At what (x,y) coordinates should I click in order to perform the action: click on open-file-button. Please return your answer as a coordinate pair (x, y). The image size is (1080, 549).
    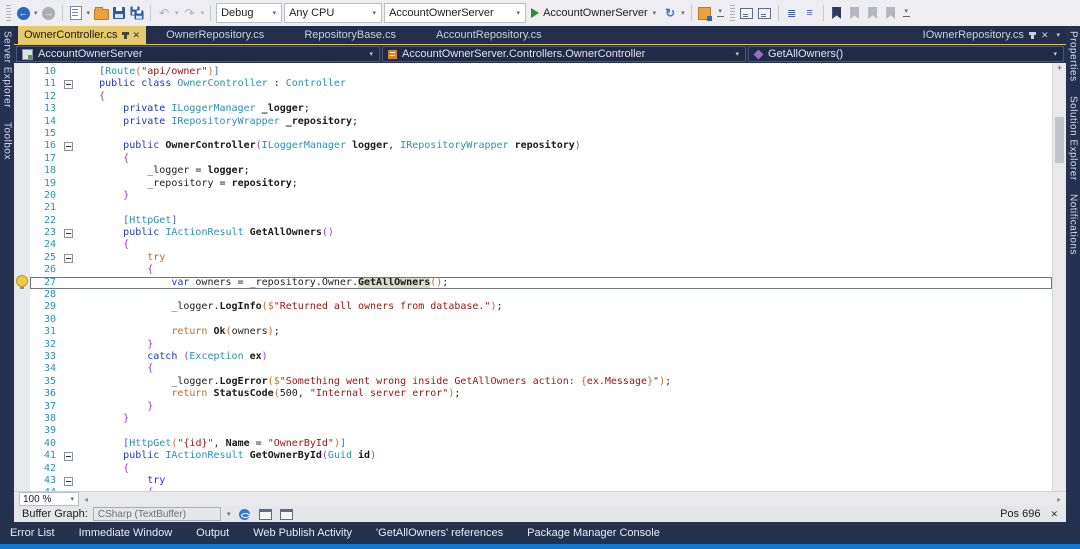
    Looking at the image, I should click on (101, 13).